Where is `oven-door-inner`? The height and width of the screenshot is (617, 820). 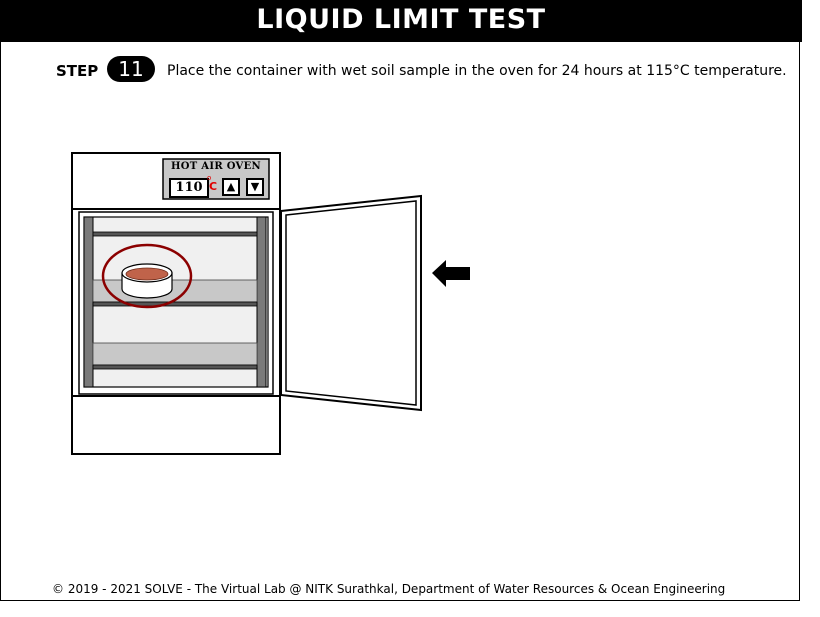 oven-door-inner is located at coordinates (351, 303).